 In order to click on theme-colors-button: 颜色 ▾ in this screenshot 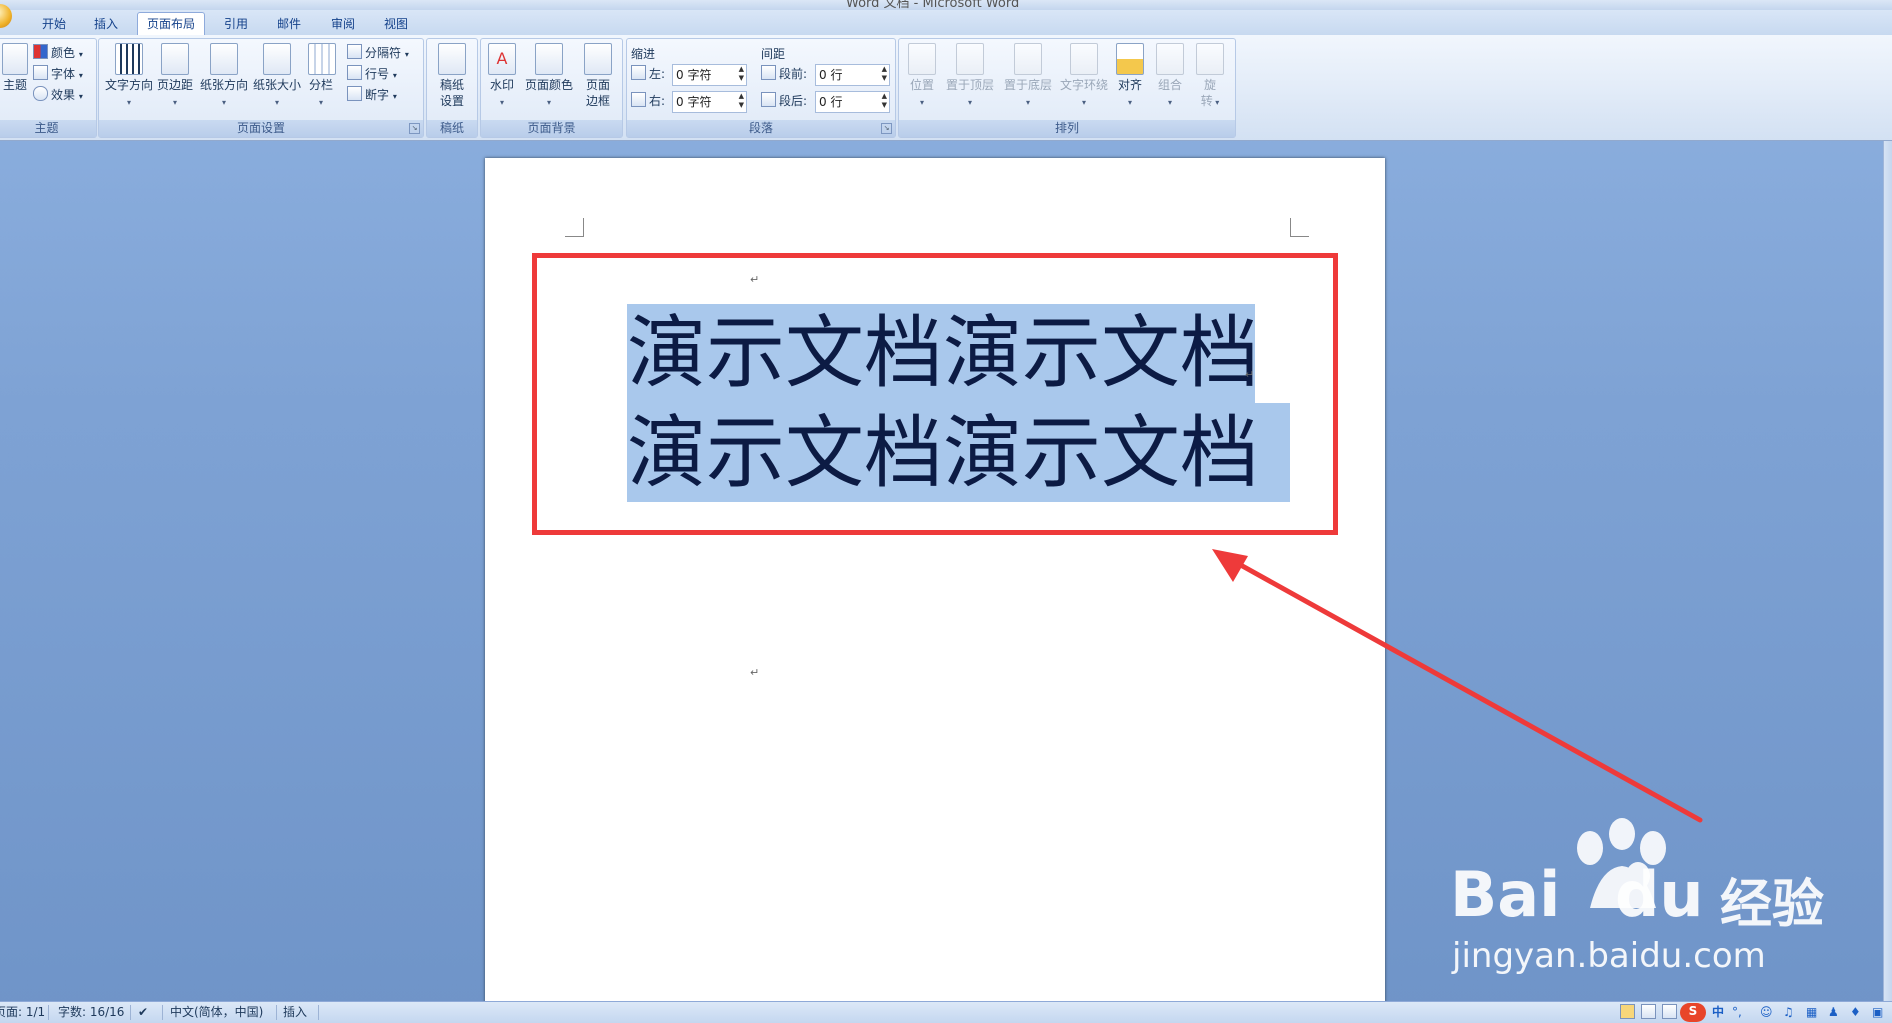, I will do `click(58, 53)`.